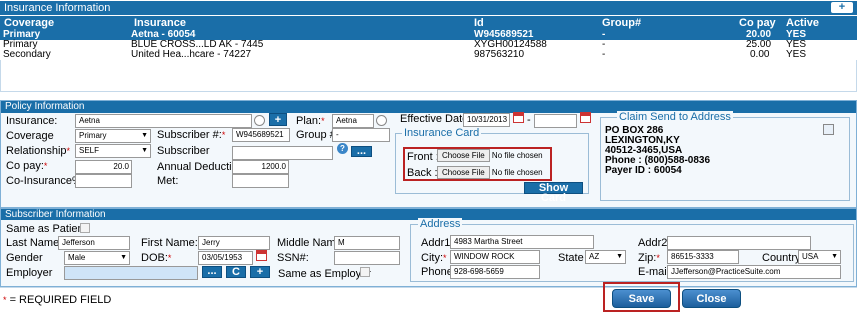  What do you see at coordinates (236, 272) in the screenshot?
I see `employer-clear-button: C` at bounding box center [236, 272].